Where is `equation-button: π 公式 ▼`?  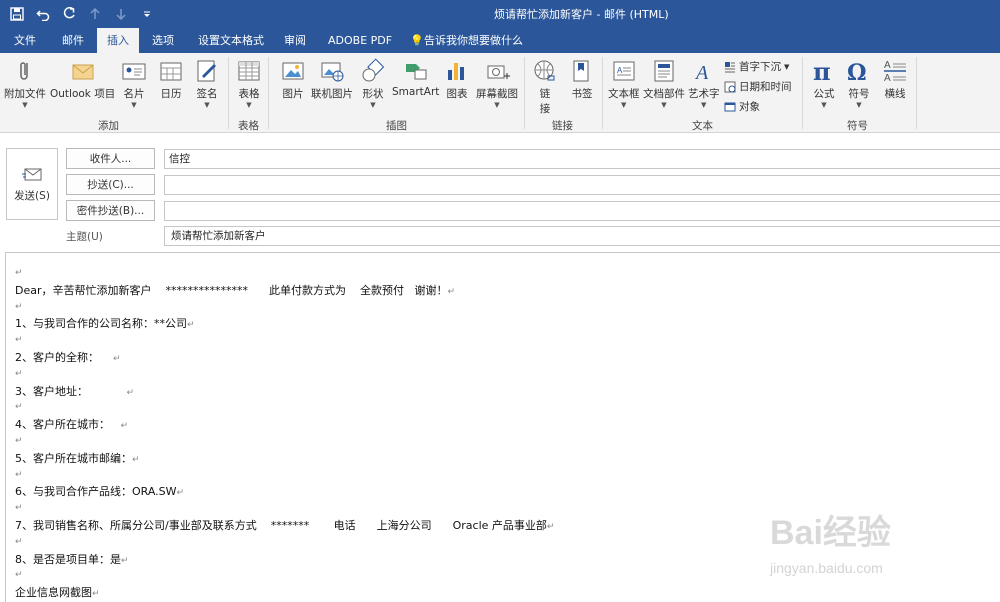 equation-button: π 公式 ▼ is located at coordinates (824, 83).